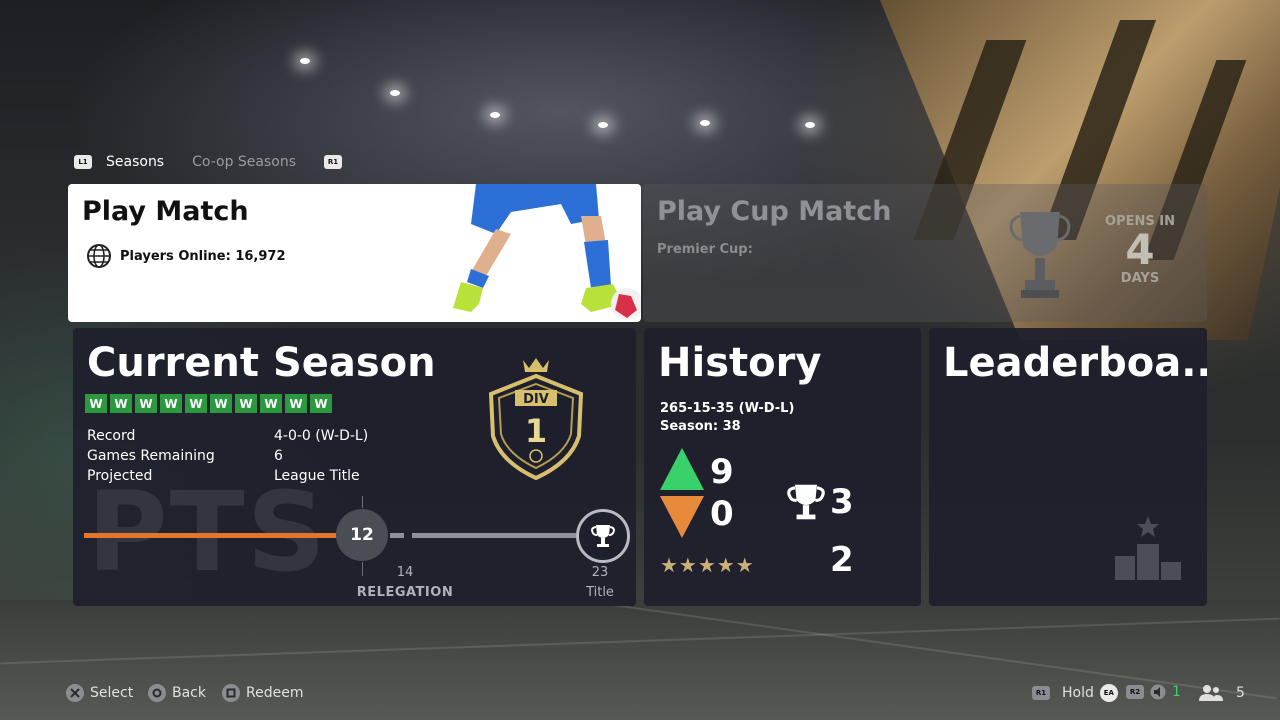  What do you see at coordinates (231, 693) in the screenshot?
I see `square-button-icon` at bounding box center [231, 693].